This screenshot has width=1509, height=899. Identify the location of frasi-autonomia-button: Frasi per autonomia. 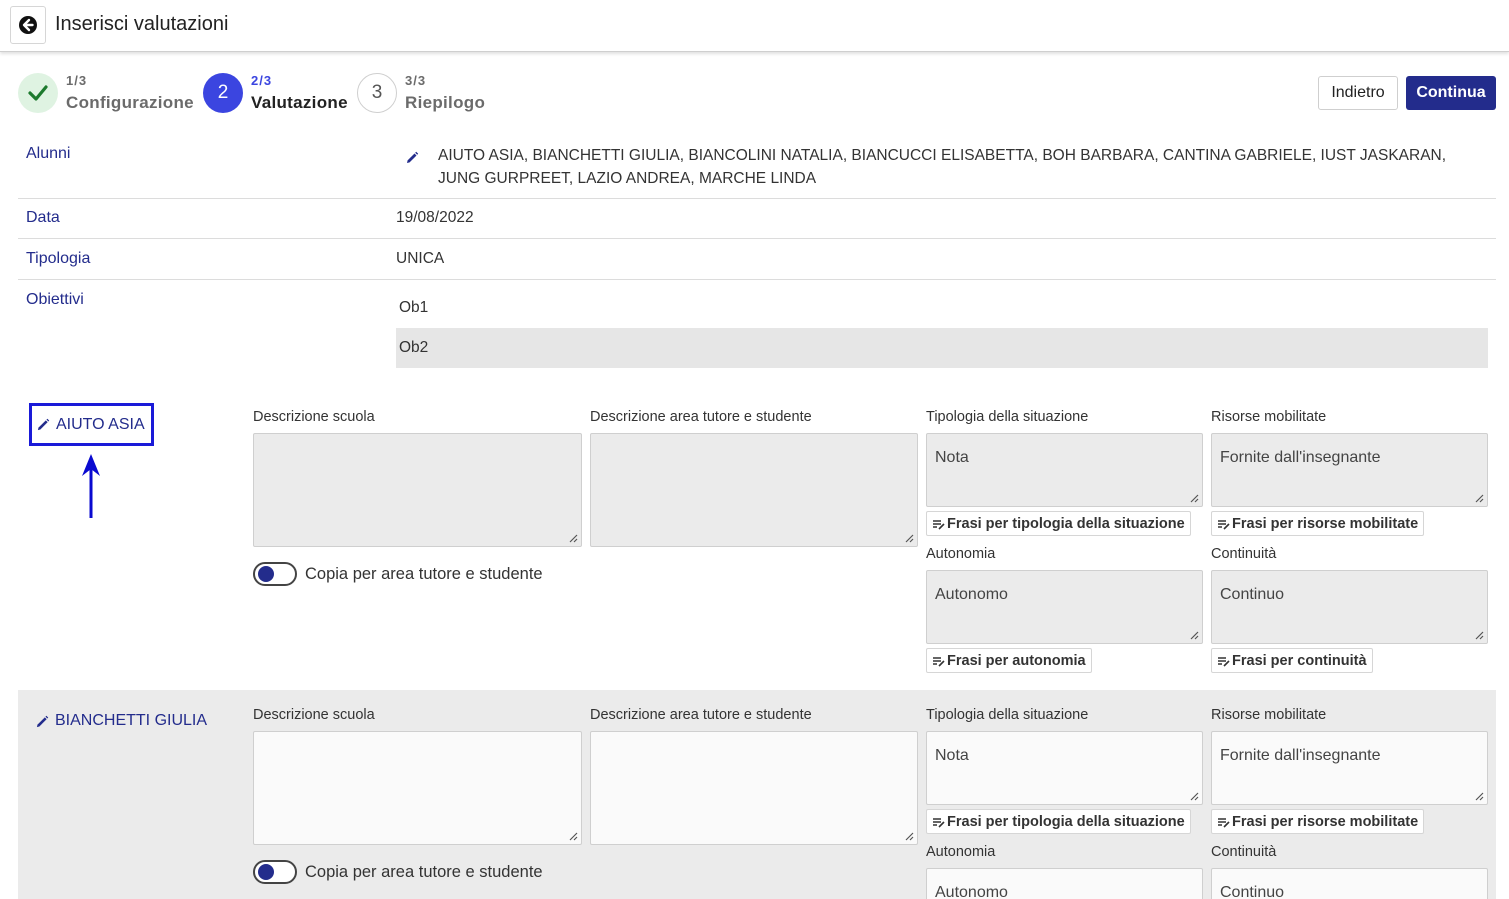
(1009, 660).